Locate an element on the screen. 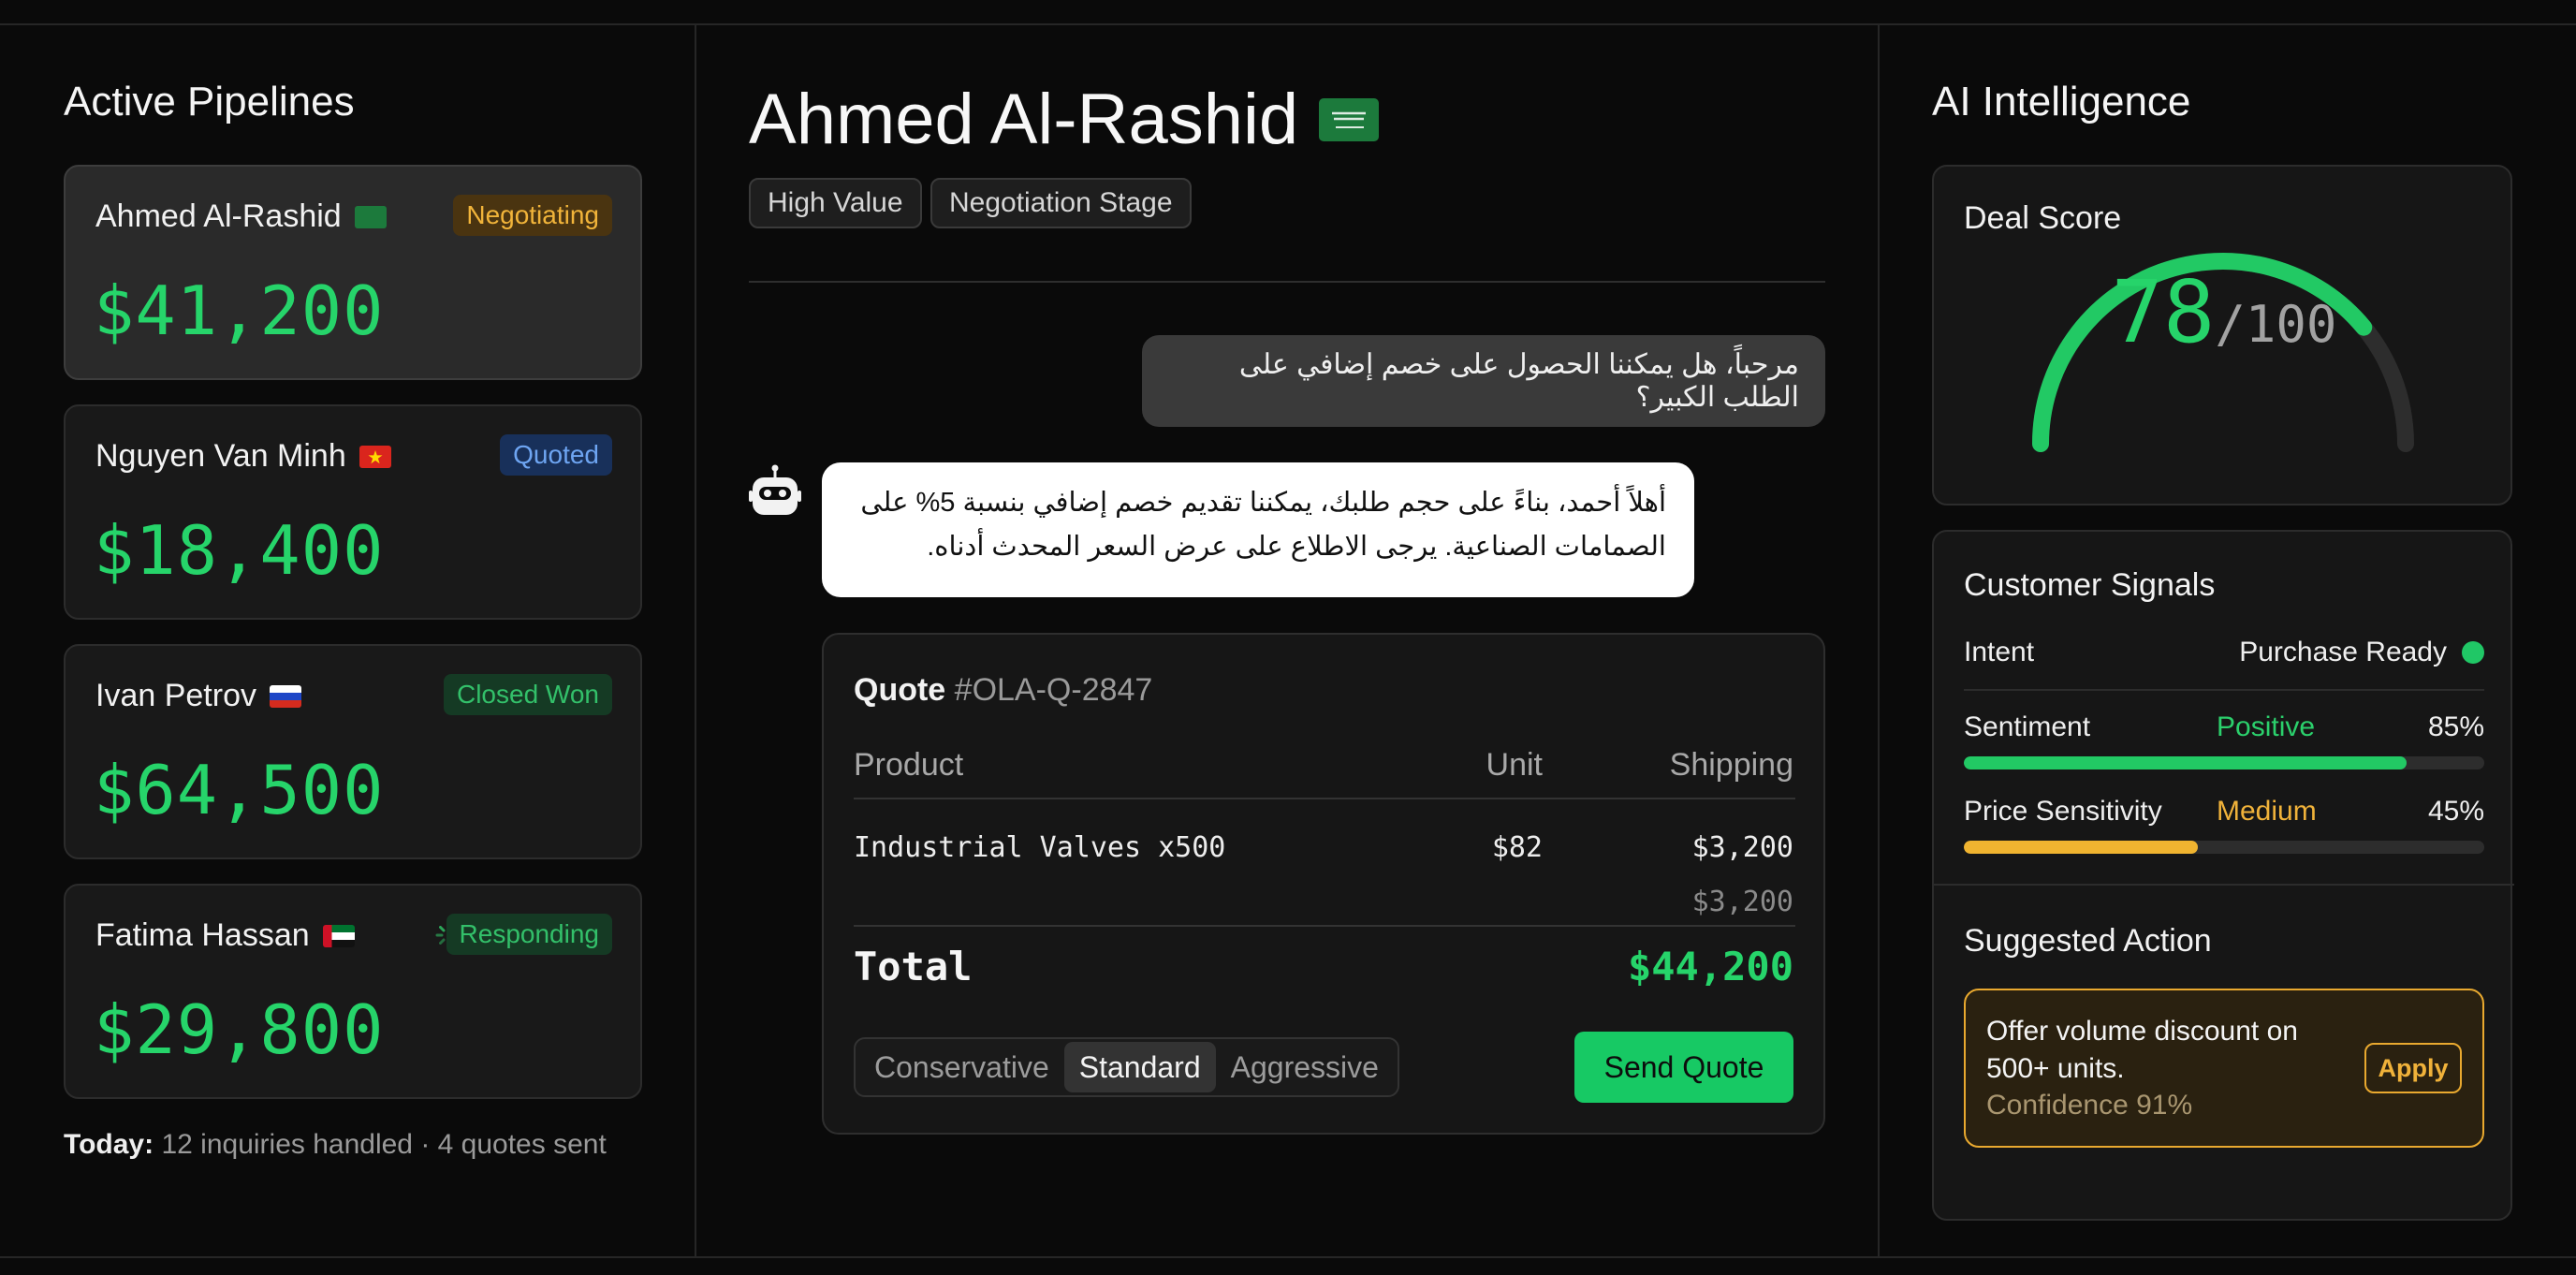 This screenshot has height=1275, width=2576. suggested-action-confidence: Confidence 91% is located at coordinates (2089, 1105).